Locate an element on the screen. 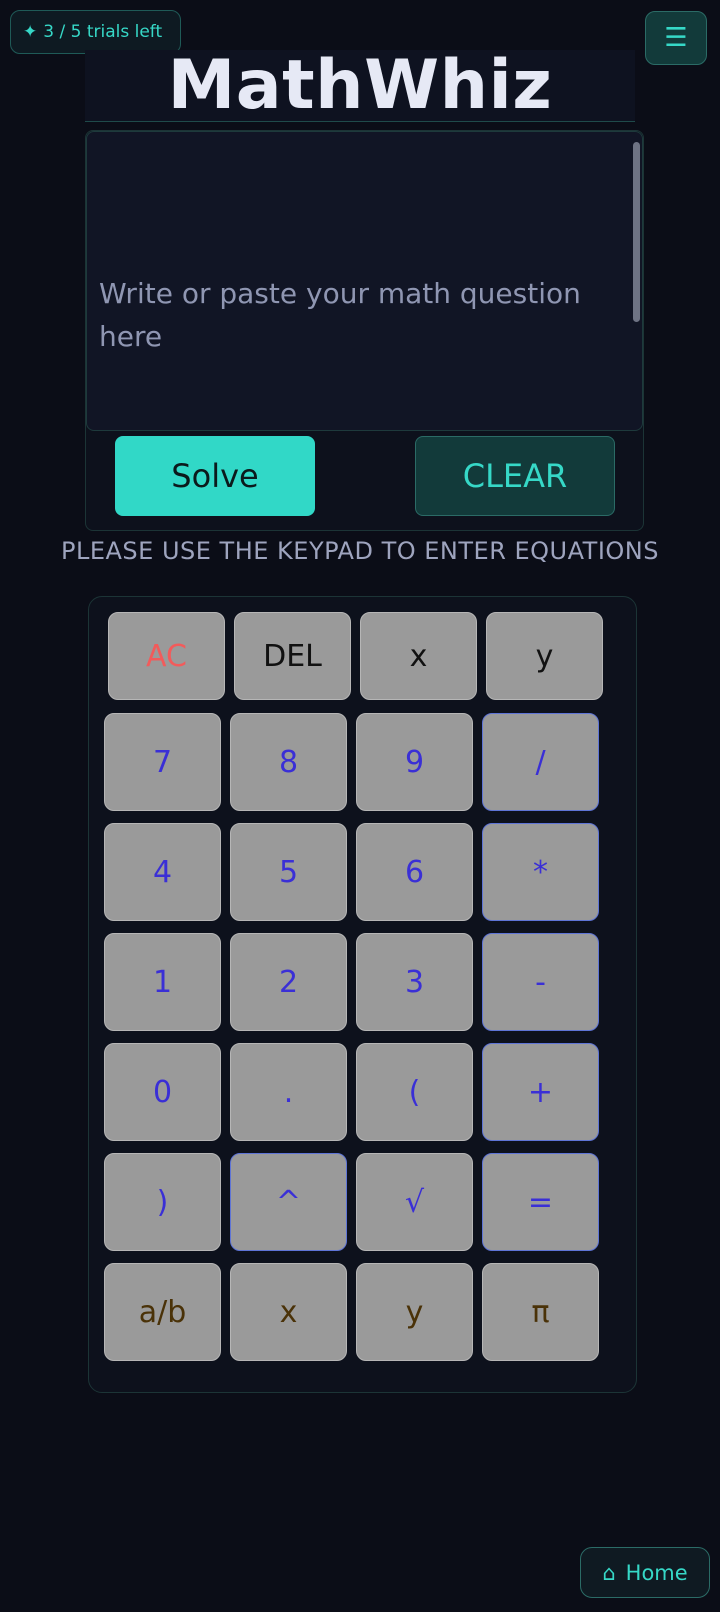 This screenshot has height=1612, width=720. key-2: 2 is located at coordinates (288, 982).